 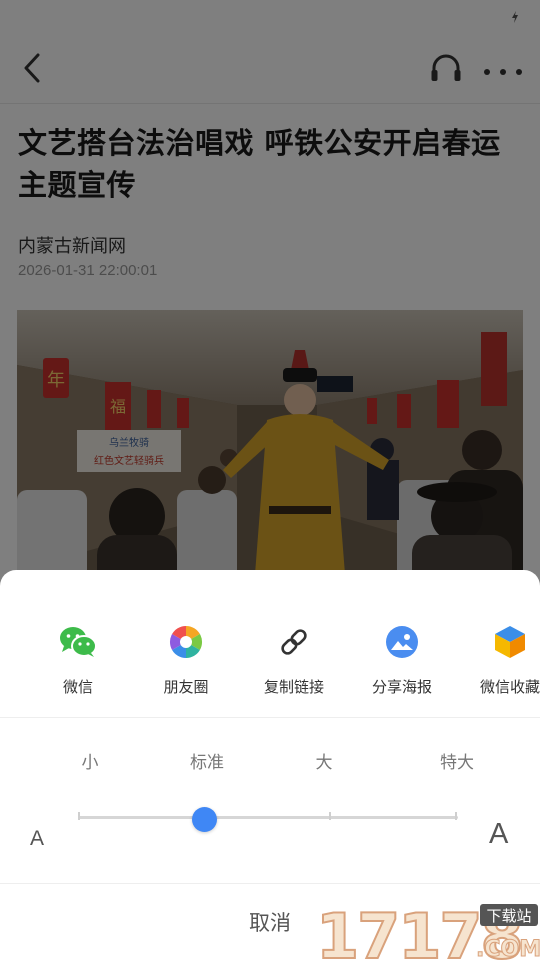 I want to click on share-wechat-button: 微信, so click(x=78, y=659).